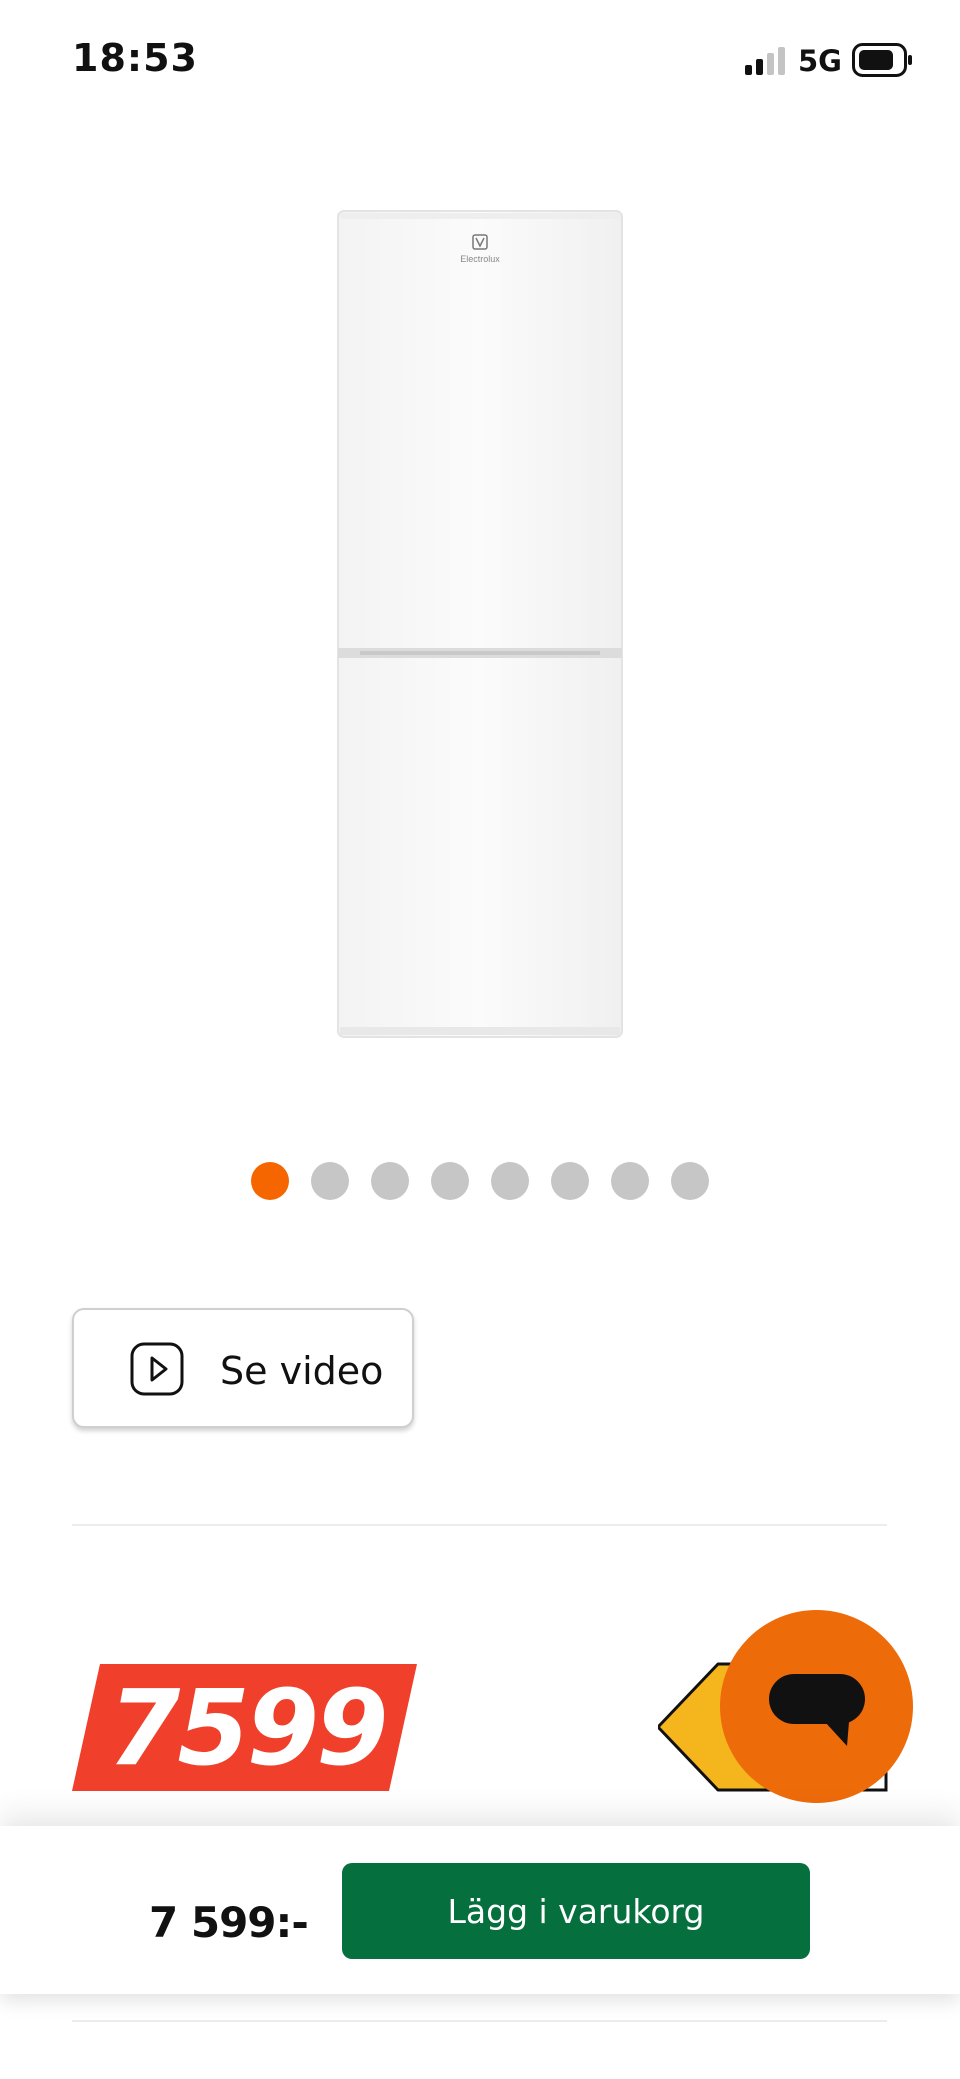 Image resolution: width=960 pixels, height=2079 pixels. Describe the element at coordinates (302, 1371) in the screenshot. I see `video-label: Se video` at that location.